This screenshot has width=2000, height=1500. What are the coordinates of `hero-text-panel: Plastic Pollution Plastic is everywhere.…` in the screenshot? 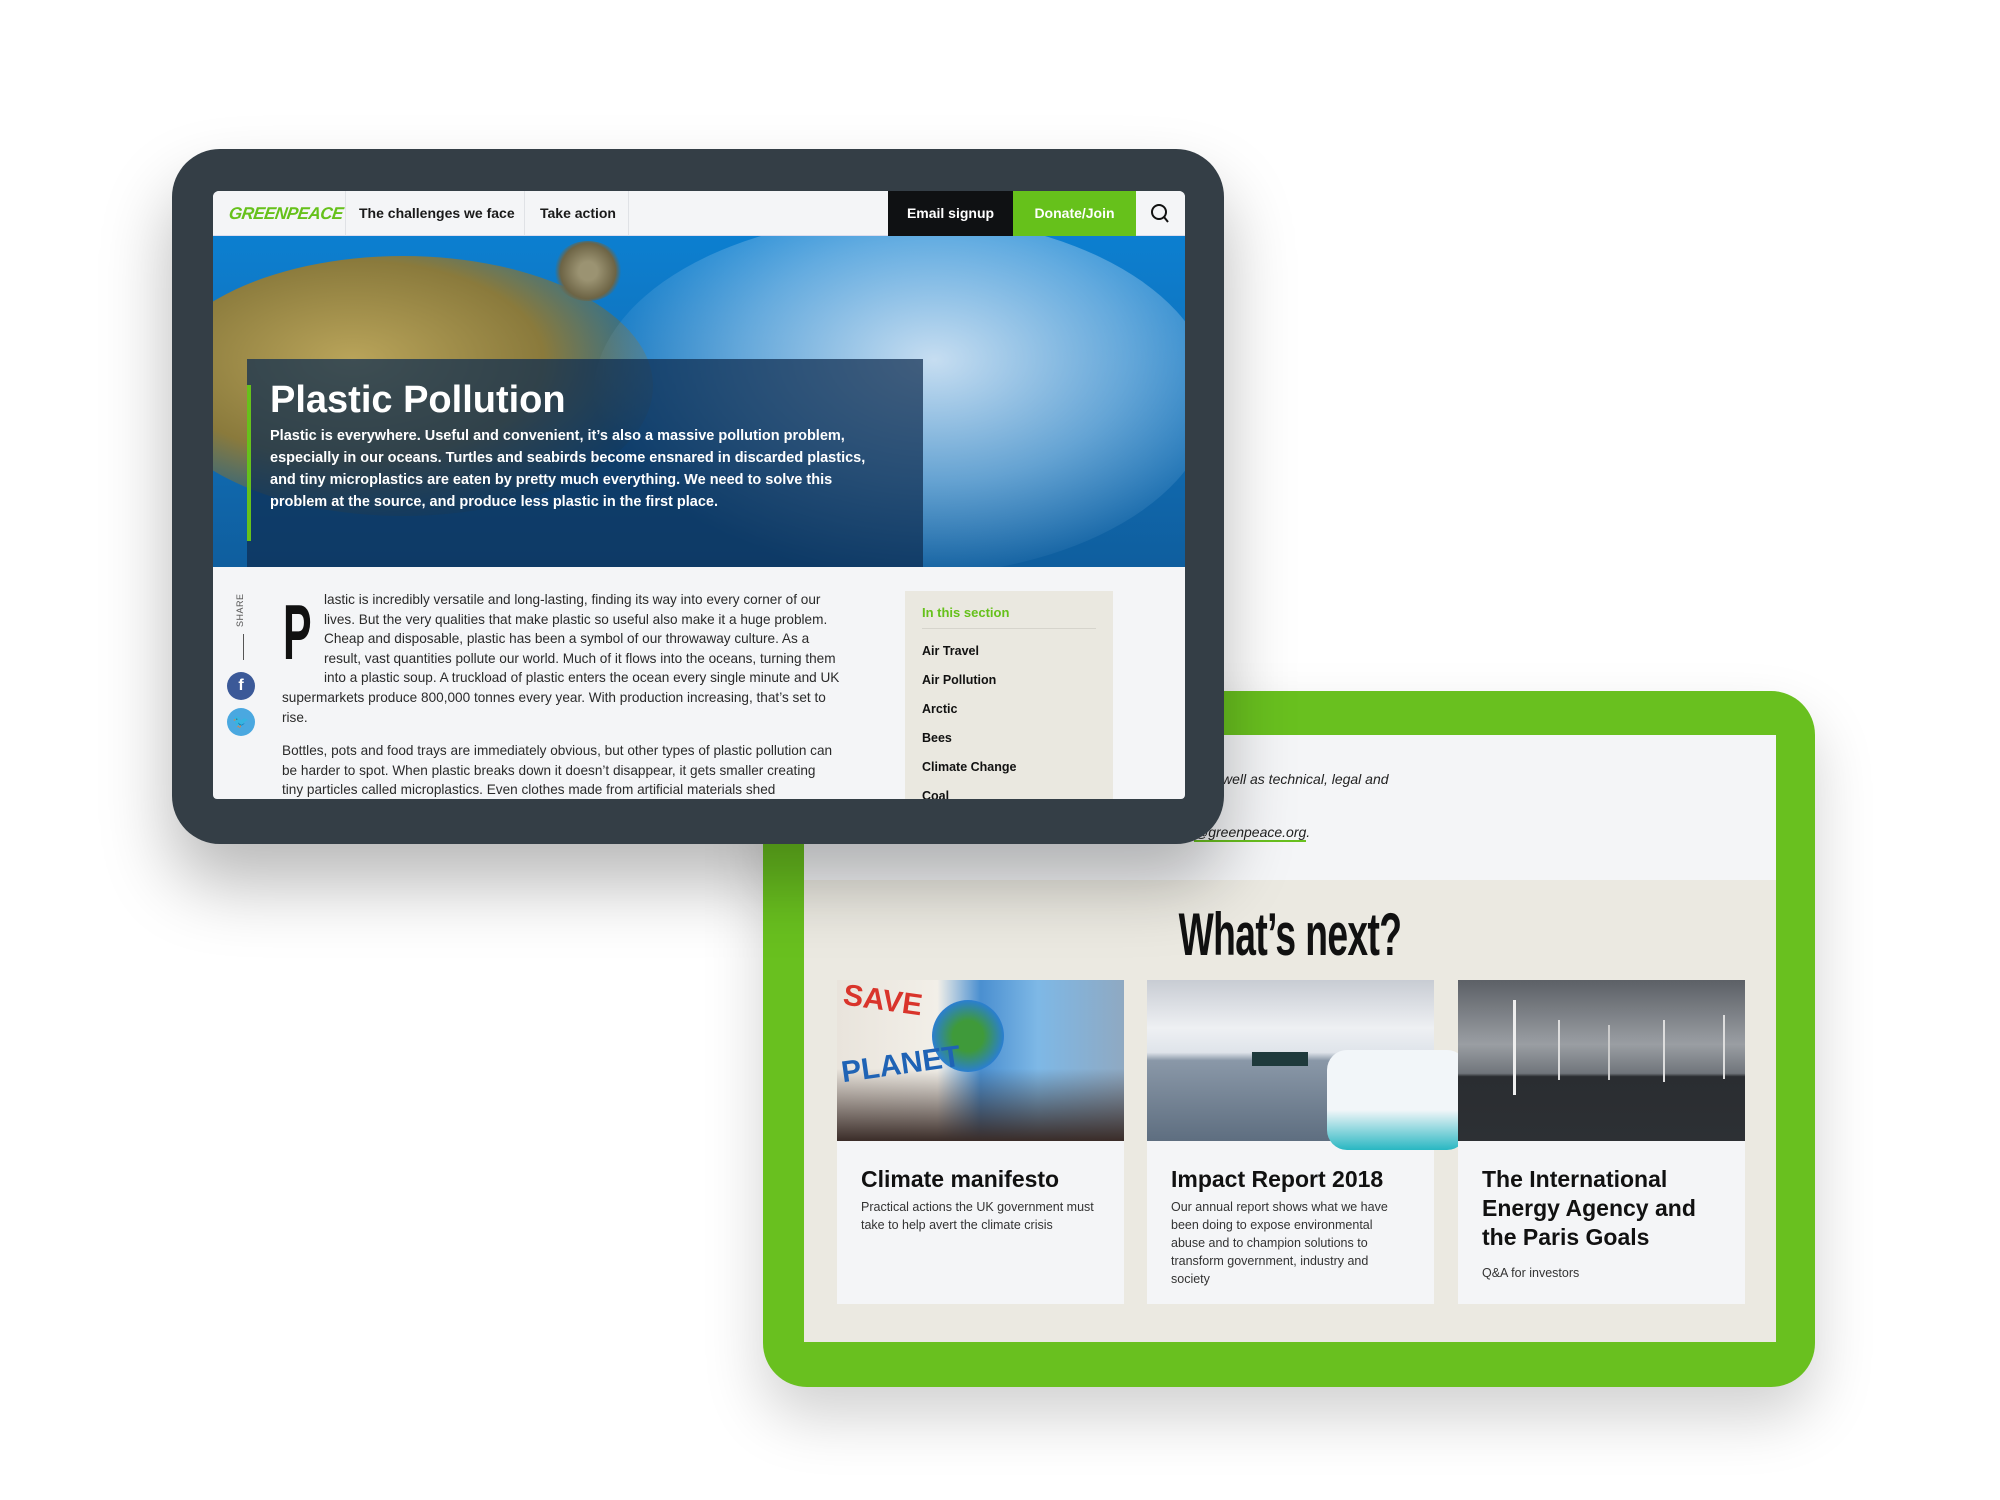 It's located at (585, 463).